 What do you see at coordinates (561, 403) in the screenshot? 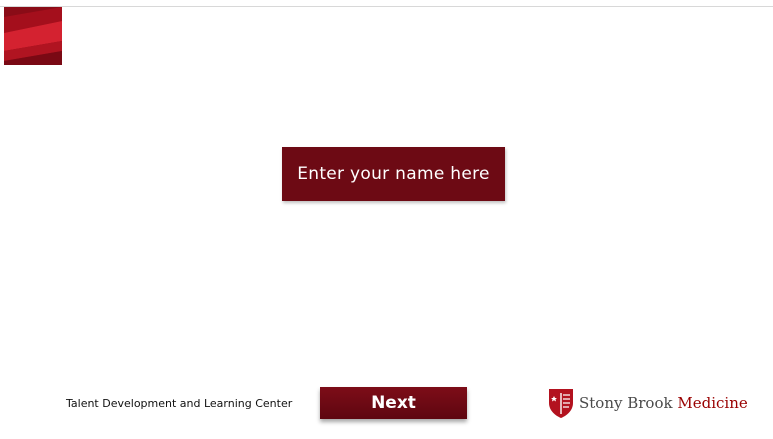
I see `stony-brook-shield-icon` at bounding box center [561, 403].